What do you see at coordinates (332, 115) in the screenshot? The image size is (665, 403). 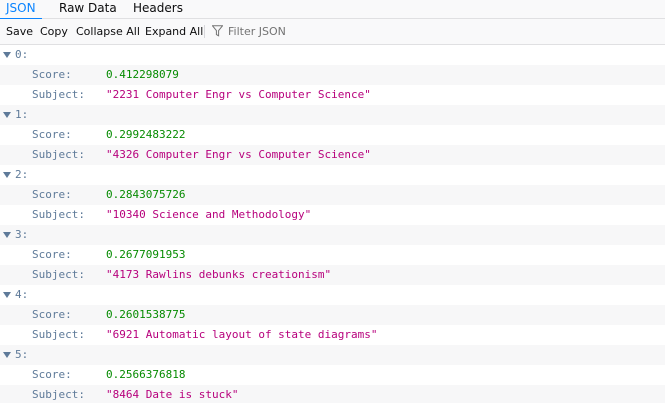 I see `tree-row-array-index: 1:` at bounding box center [332, 115].